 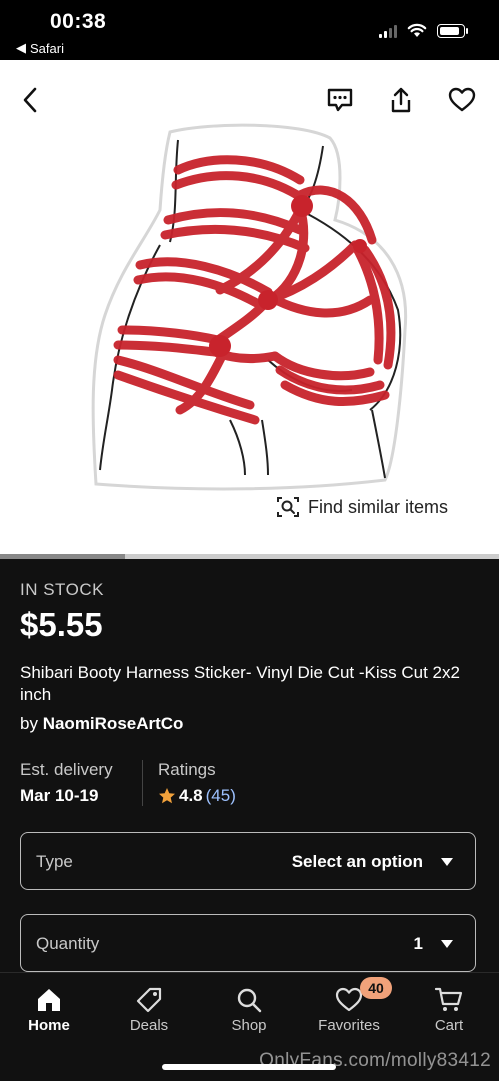 I want to click on tab-favorites-label: Favorites, so click(x=349, y=1025).